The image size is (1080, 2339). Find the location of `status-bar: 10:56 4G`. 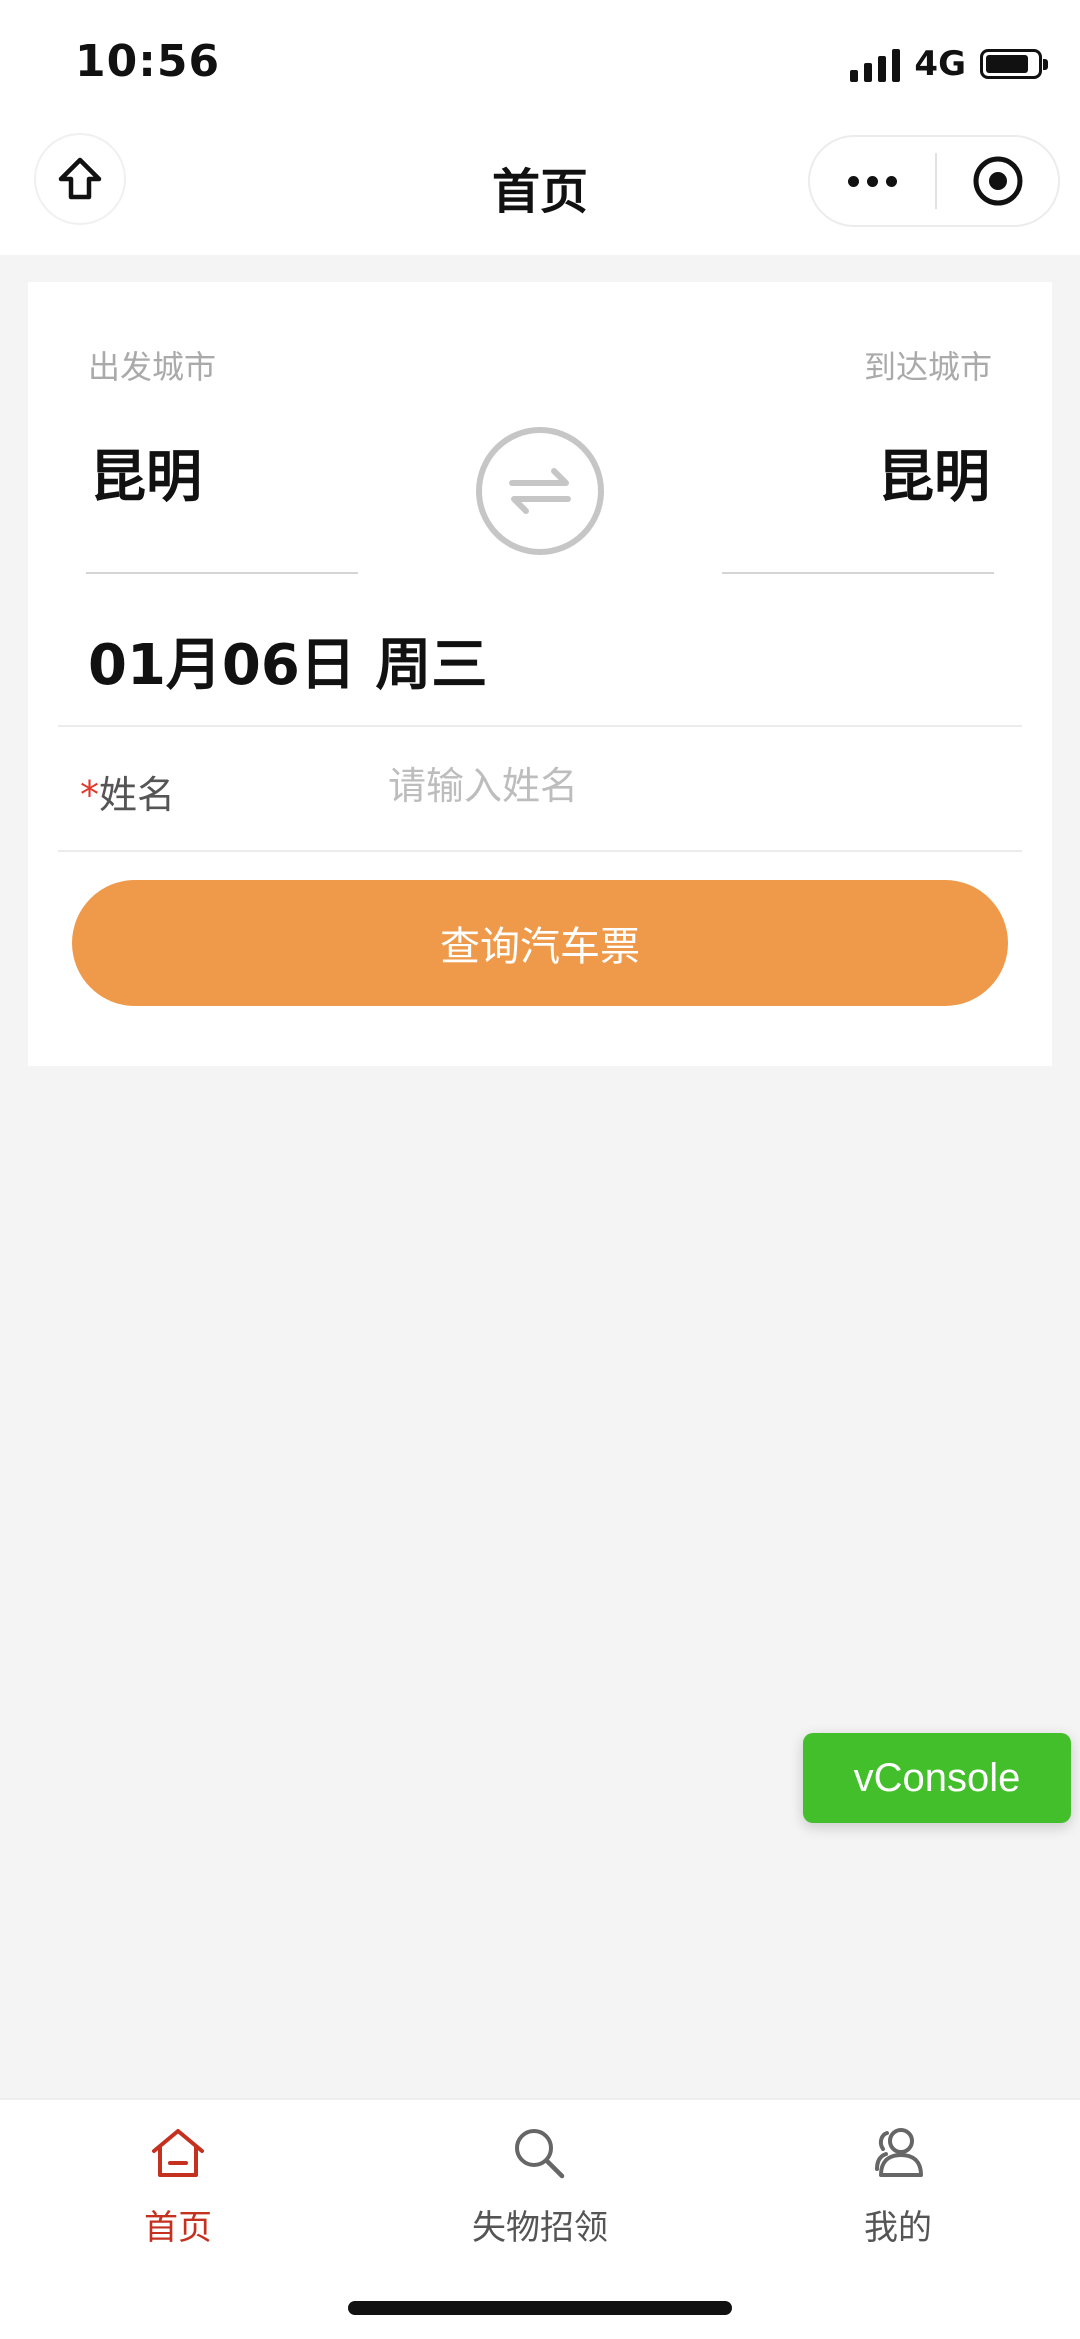

status-bar: 10:56 4G is located at coordinates (540, 65).